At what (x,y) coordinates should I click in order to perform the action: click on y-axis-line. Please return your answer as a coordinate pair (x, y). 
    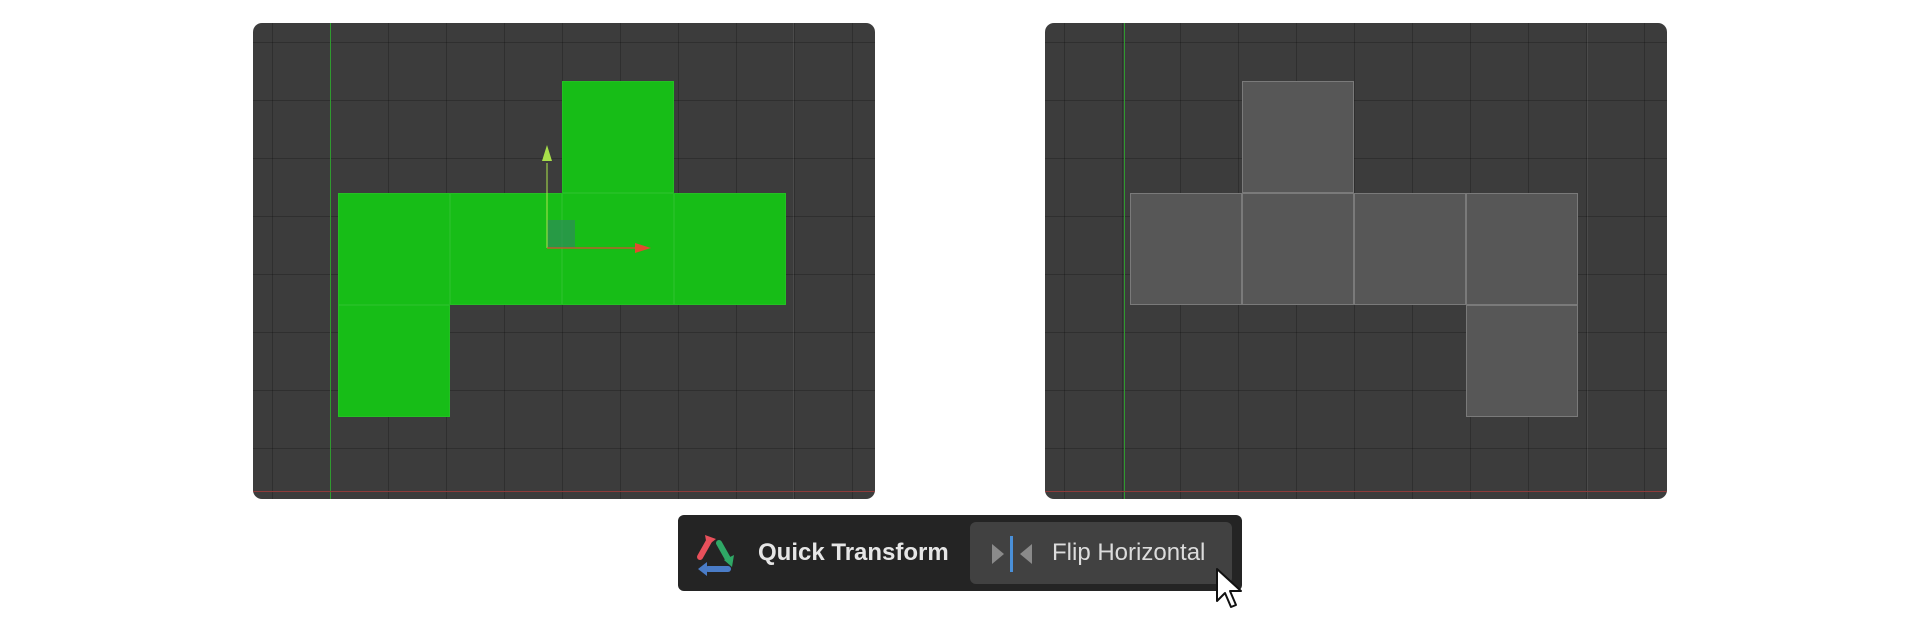
    Looking at the image, I should click on (1124, 261).